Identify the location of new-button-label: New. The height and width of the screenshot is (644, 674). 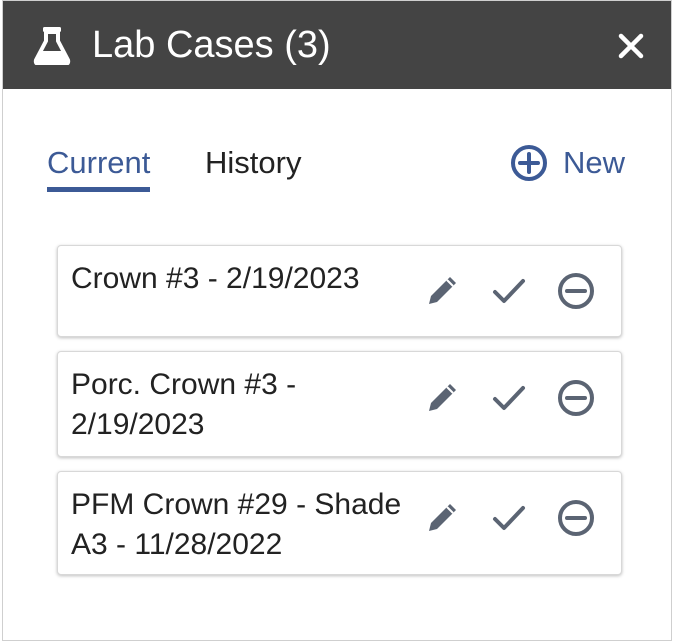
(594, 162).